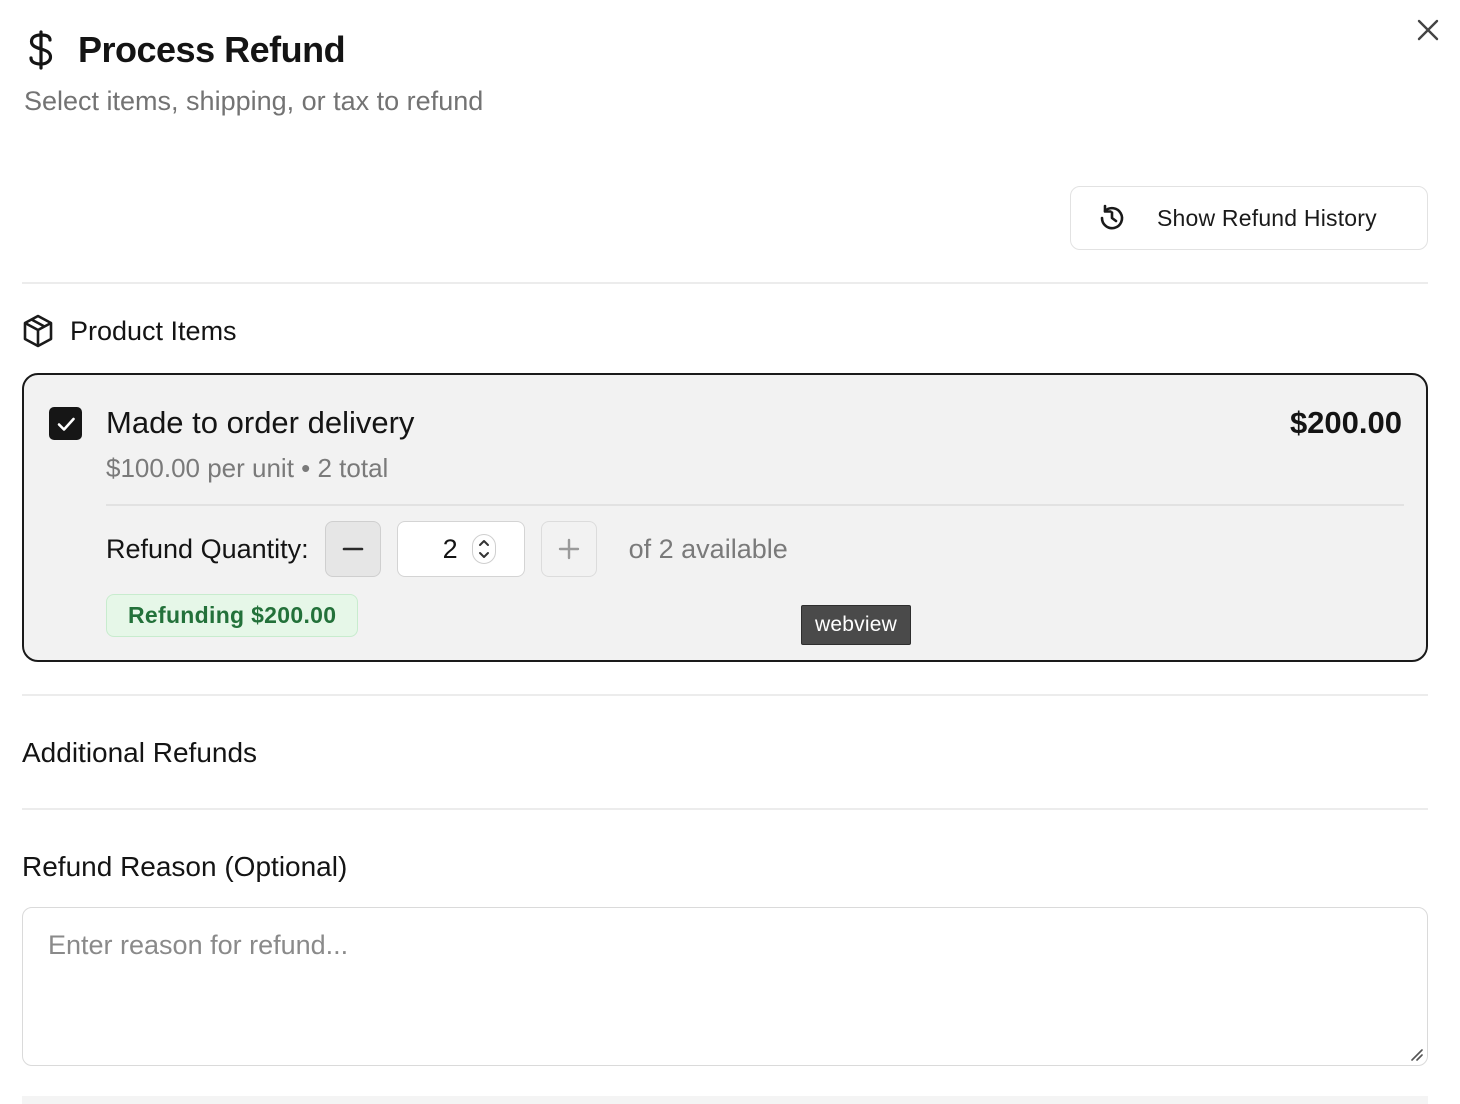 The width and height of the screenshot is (1460, 1104). I want to click on dialog-subtitle: Select items, shipping, or tax to refund, so click(254, 101).